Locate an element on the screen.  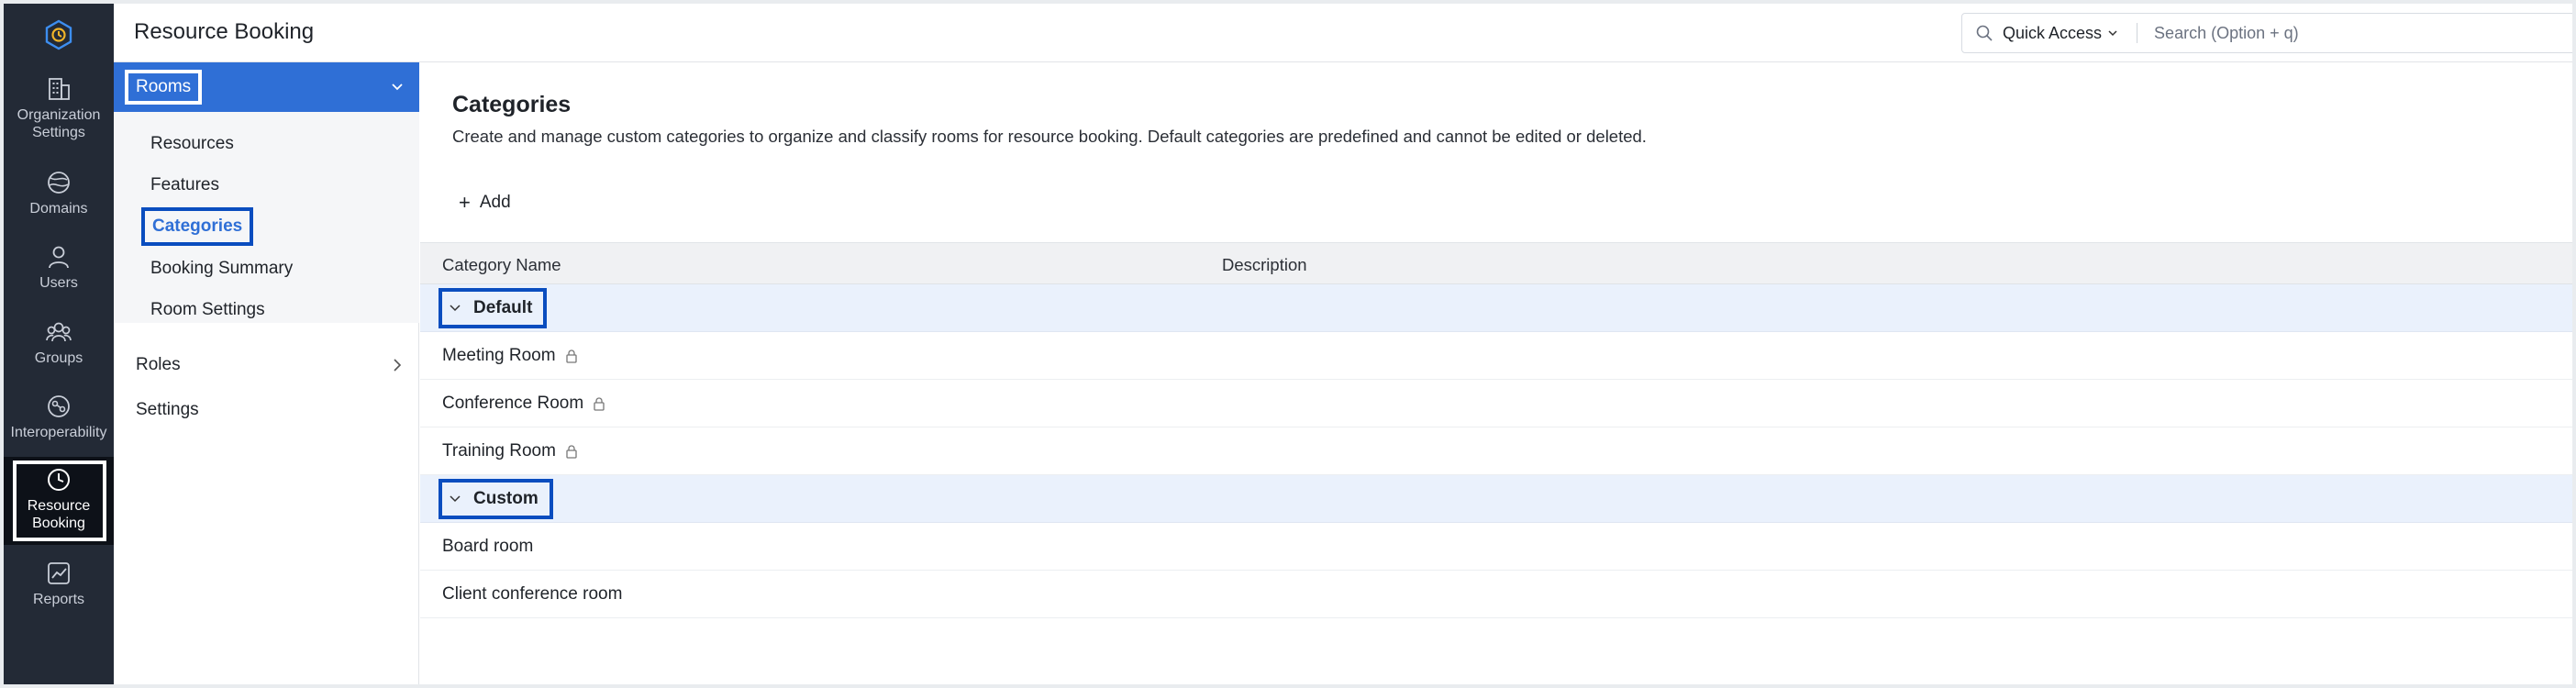
search-icon is located at coordinates (1984, 33).